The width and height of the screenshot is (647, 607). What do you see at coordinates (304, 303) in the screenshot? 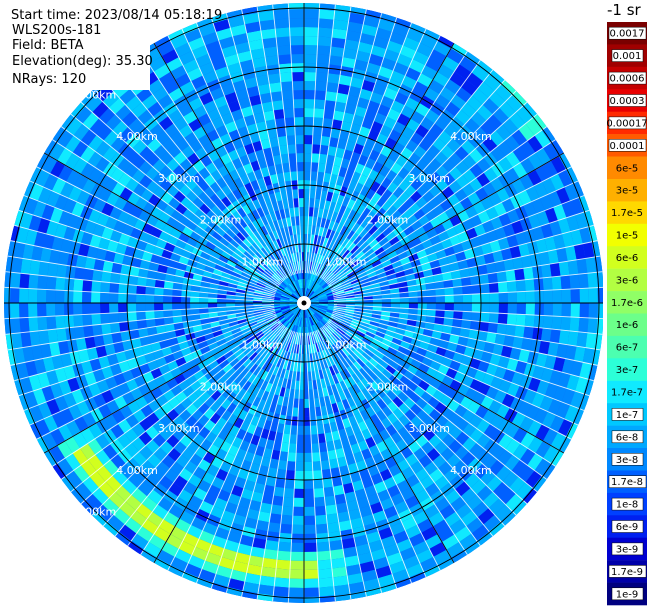
I see `center-marker` at bounding box center [304, 303].